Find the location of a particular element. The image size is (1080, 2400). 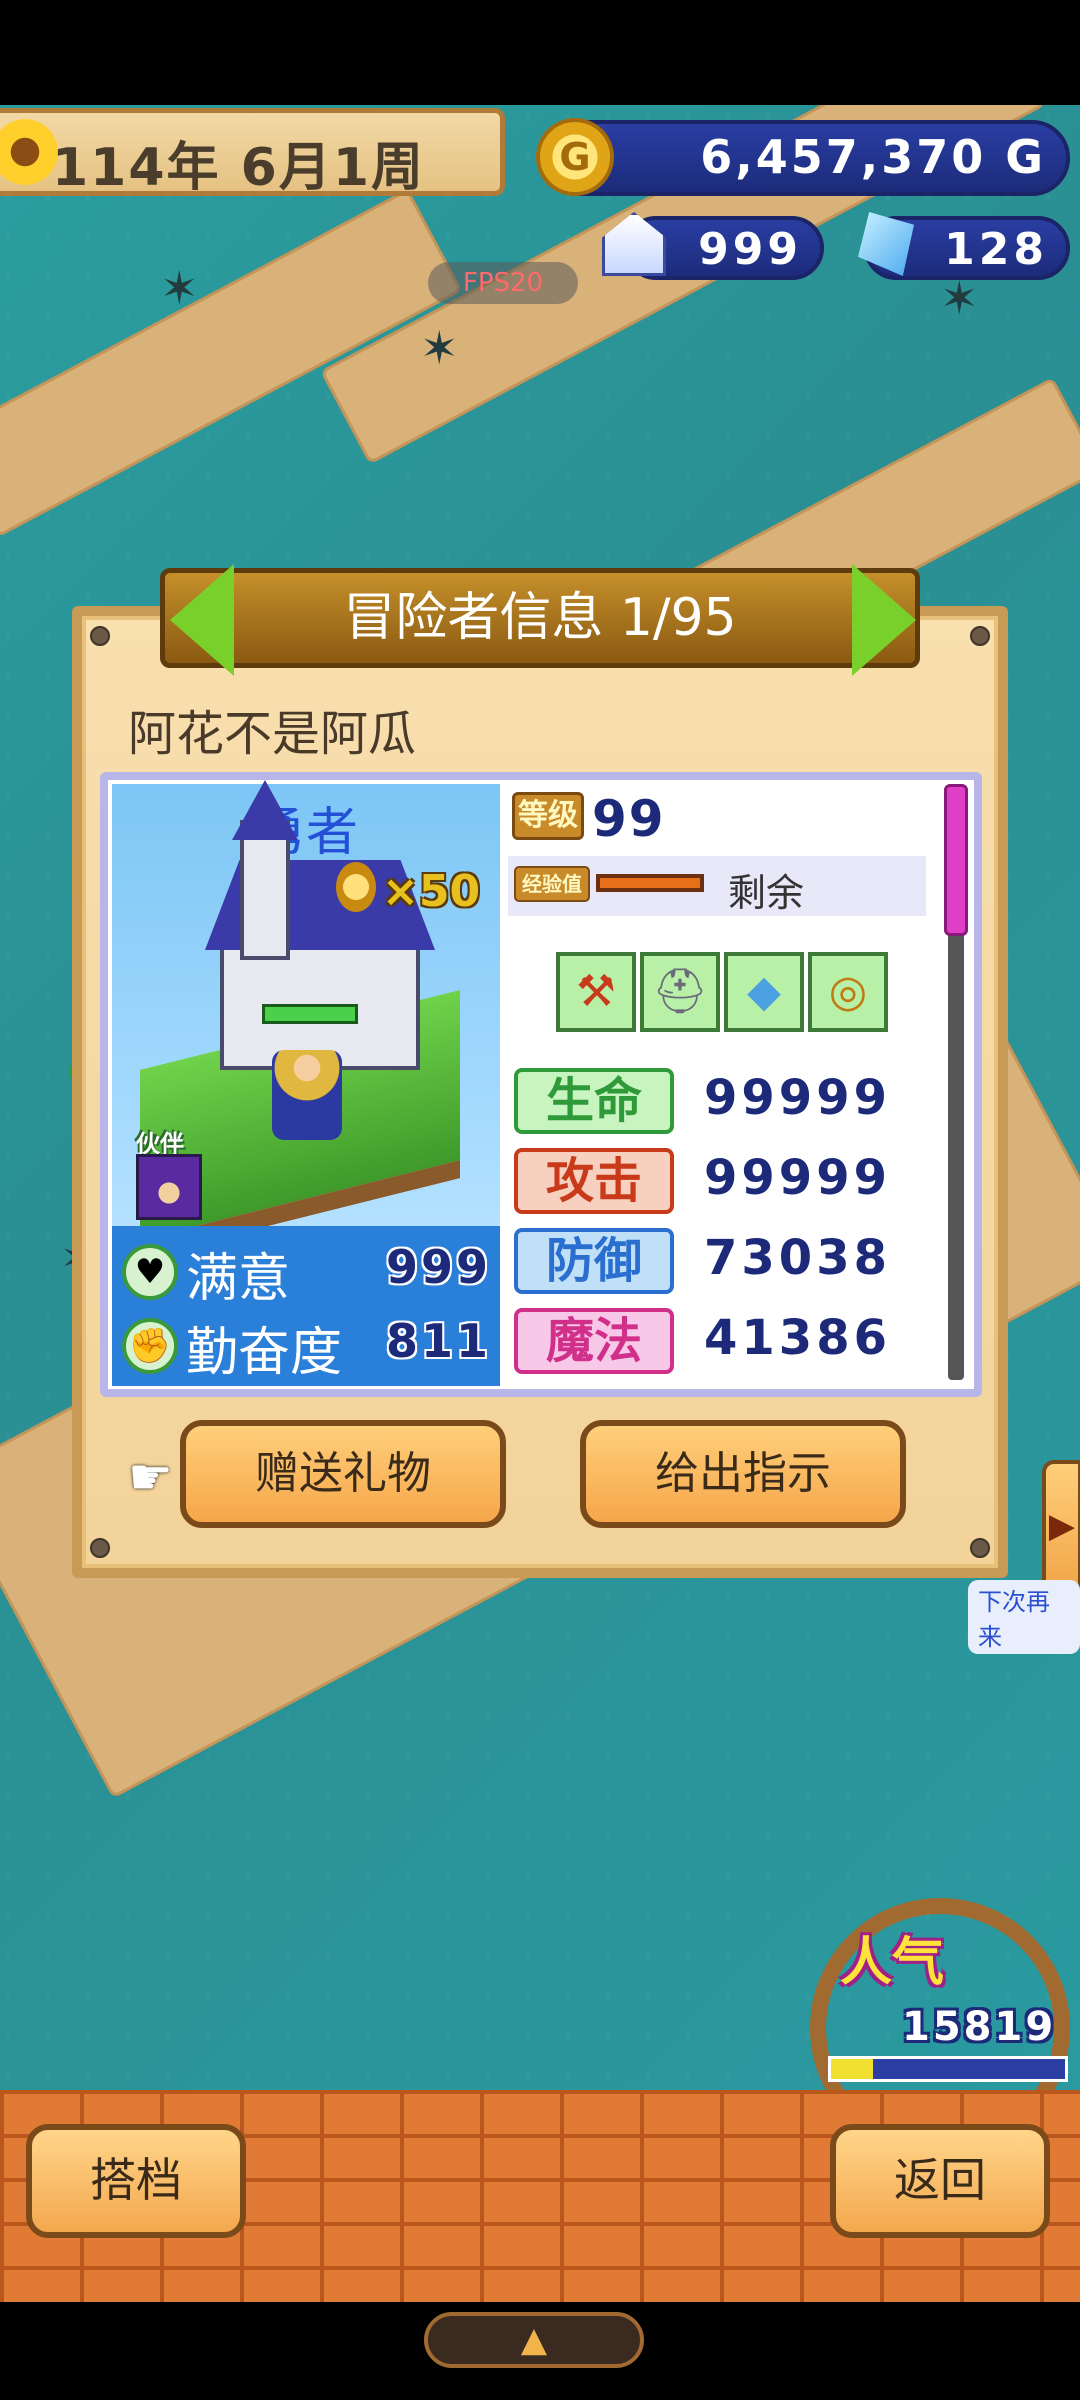

next-time-label: 下次再来 is located at coordinates (1024, 1617).